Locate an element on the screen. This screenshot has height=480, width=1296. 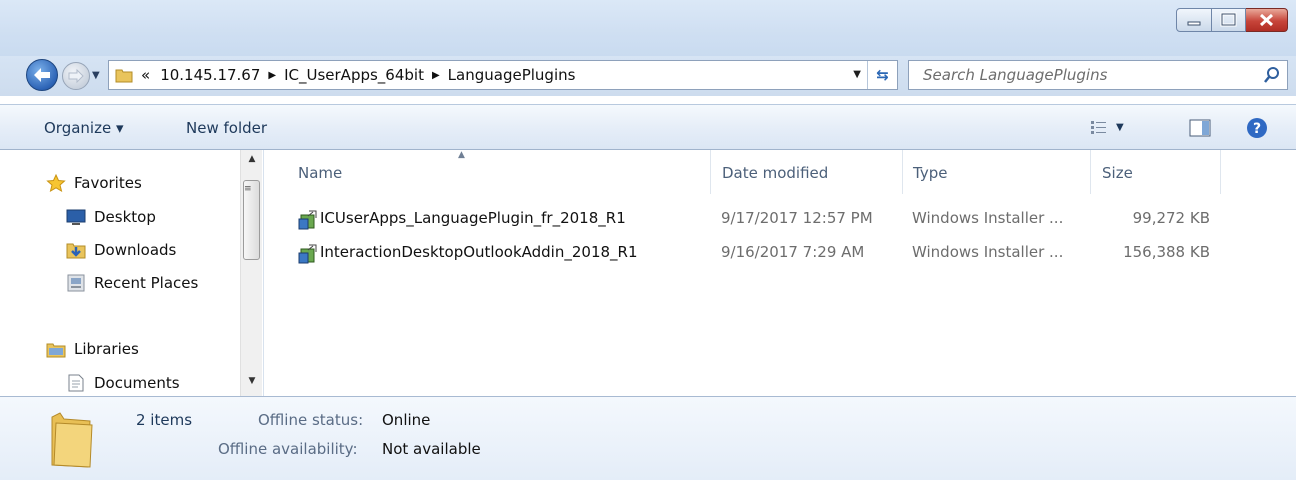
search-input: Search LanguagePlugins is located at coordinates (1098, 75).